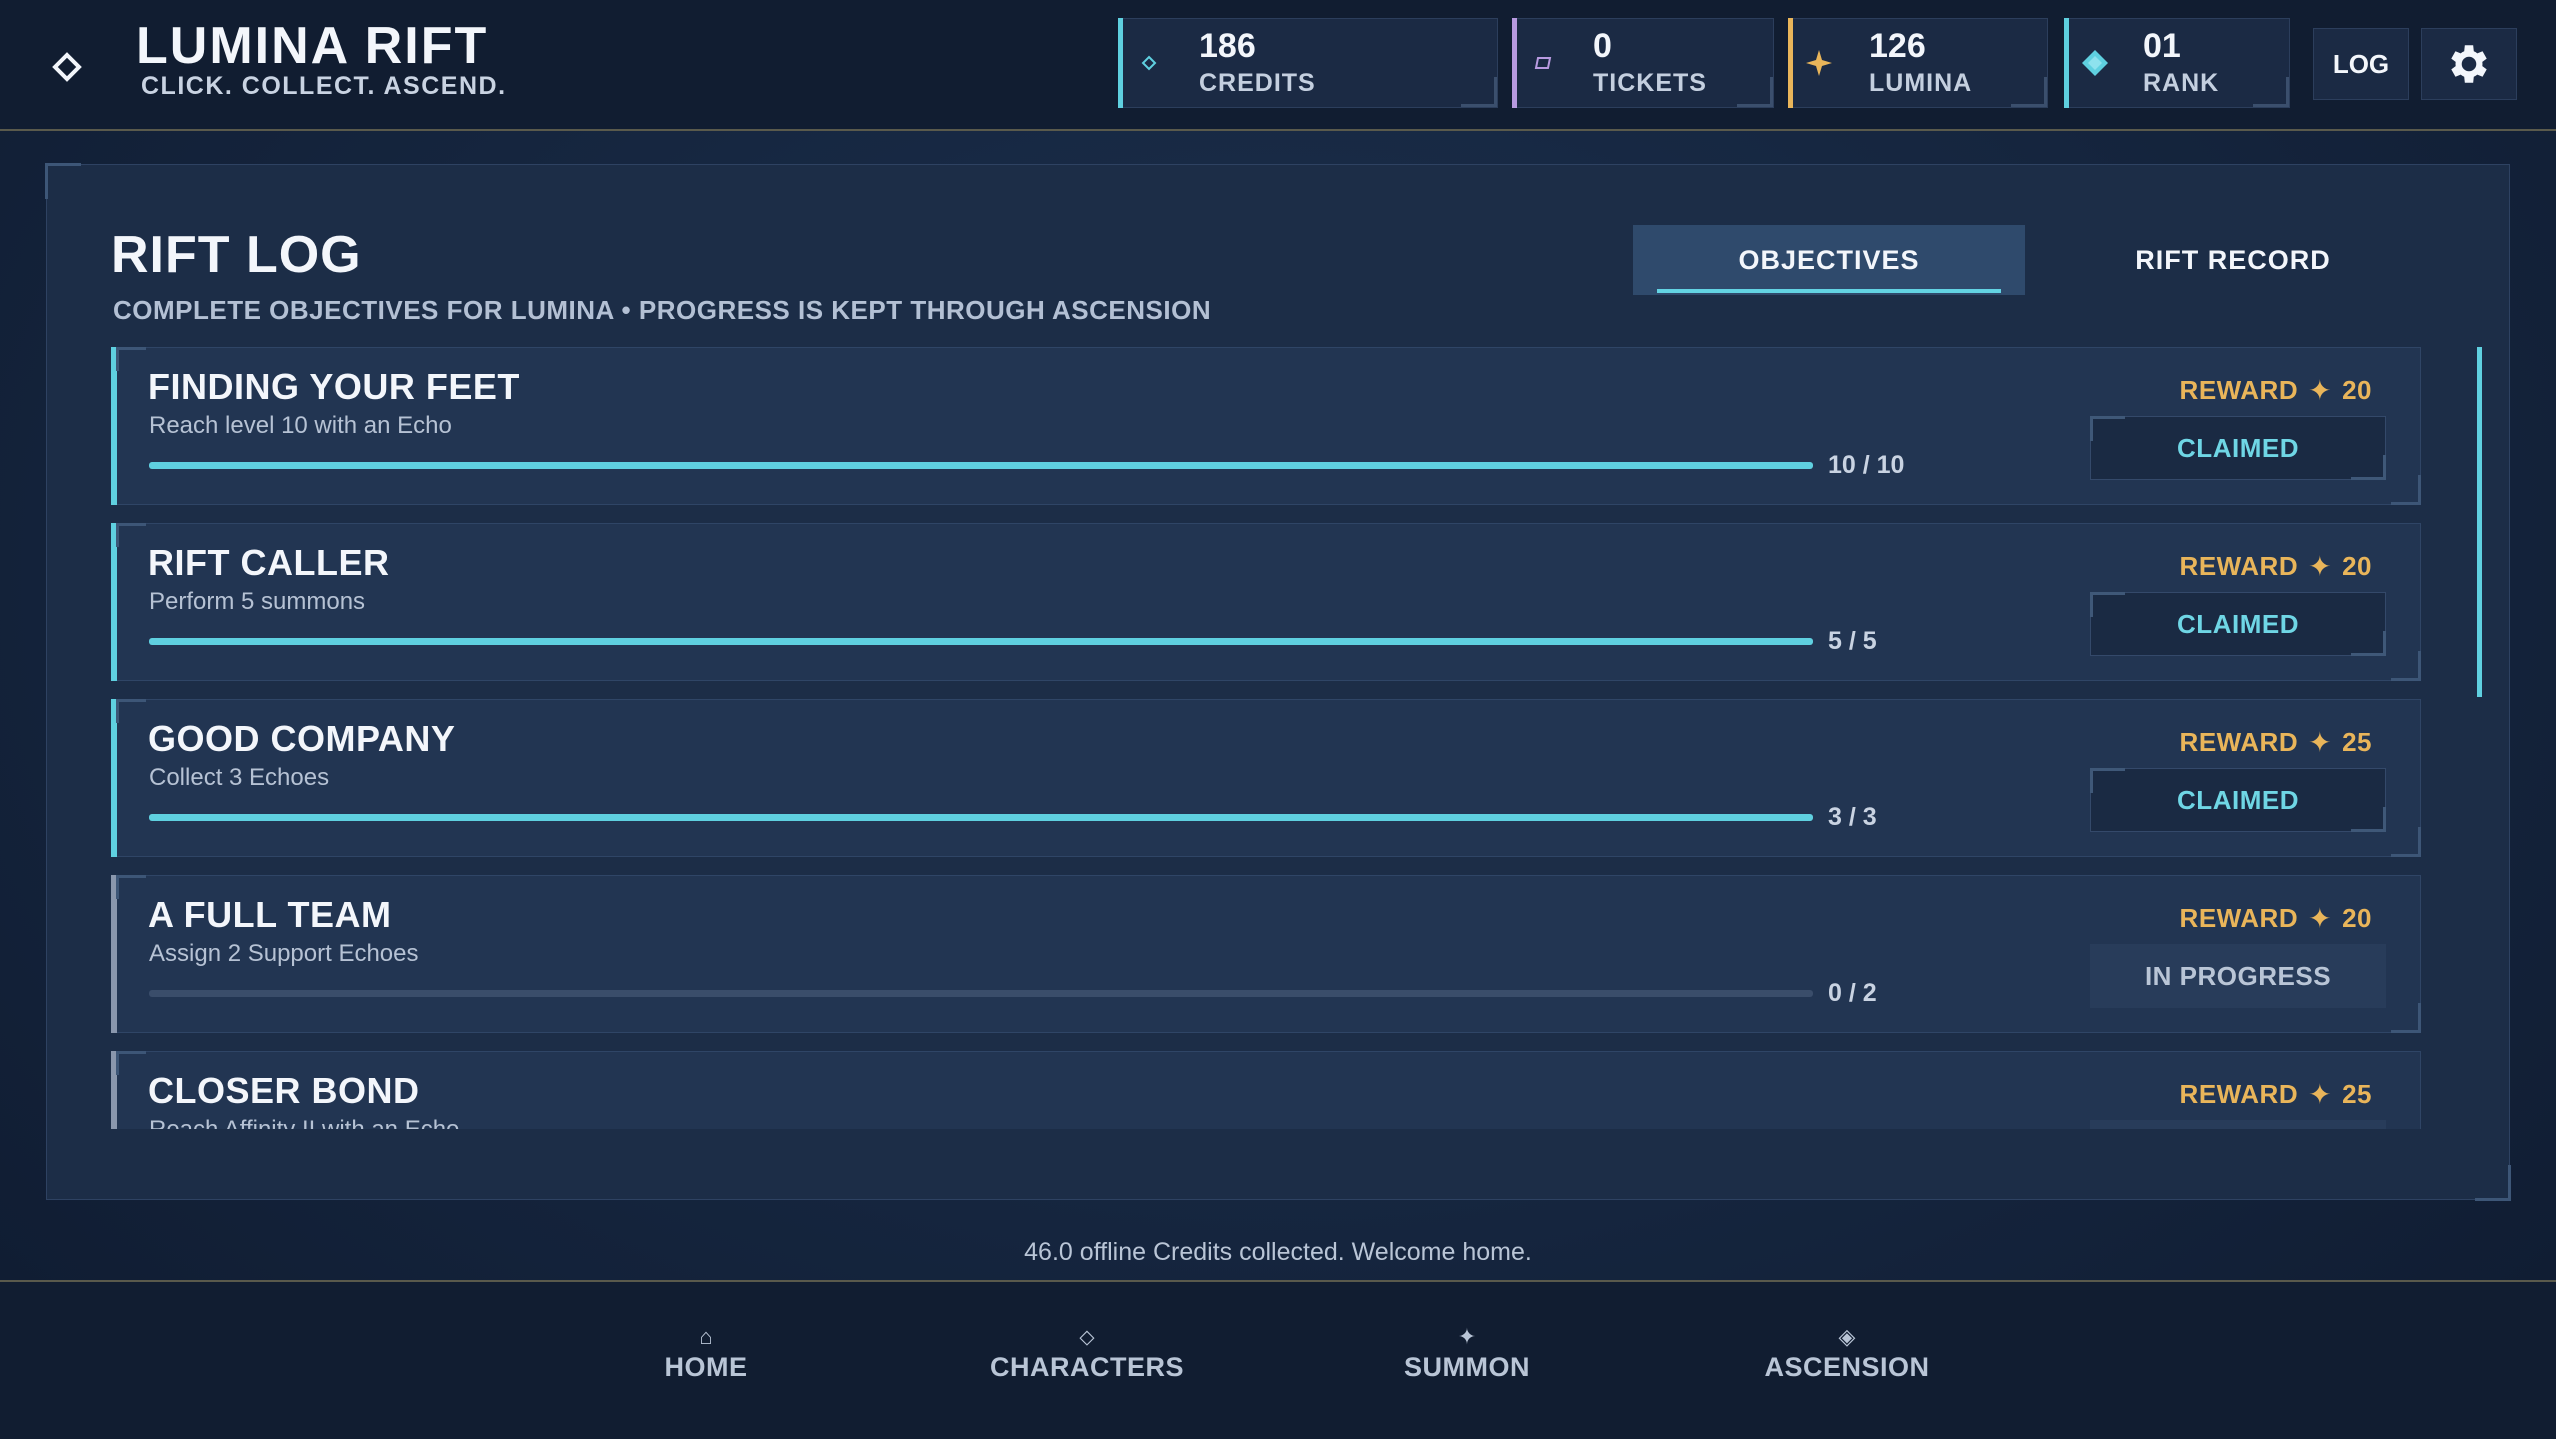 The image size is (2556, 1439). Describe the element at coordinates (1852, 641) in the screenshot. I see `objective-progress-text: 5 / 5` at that location.